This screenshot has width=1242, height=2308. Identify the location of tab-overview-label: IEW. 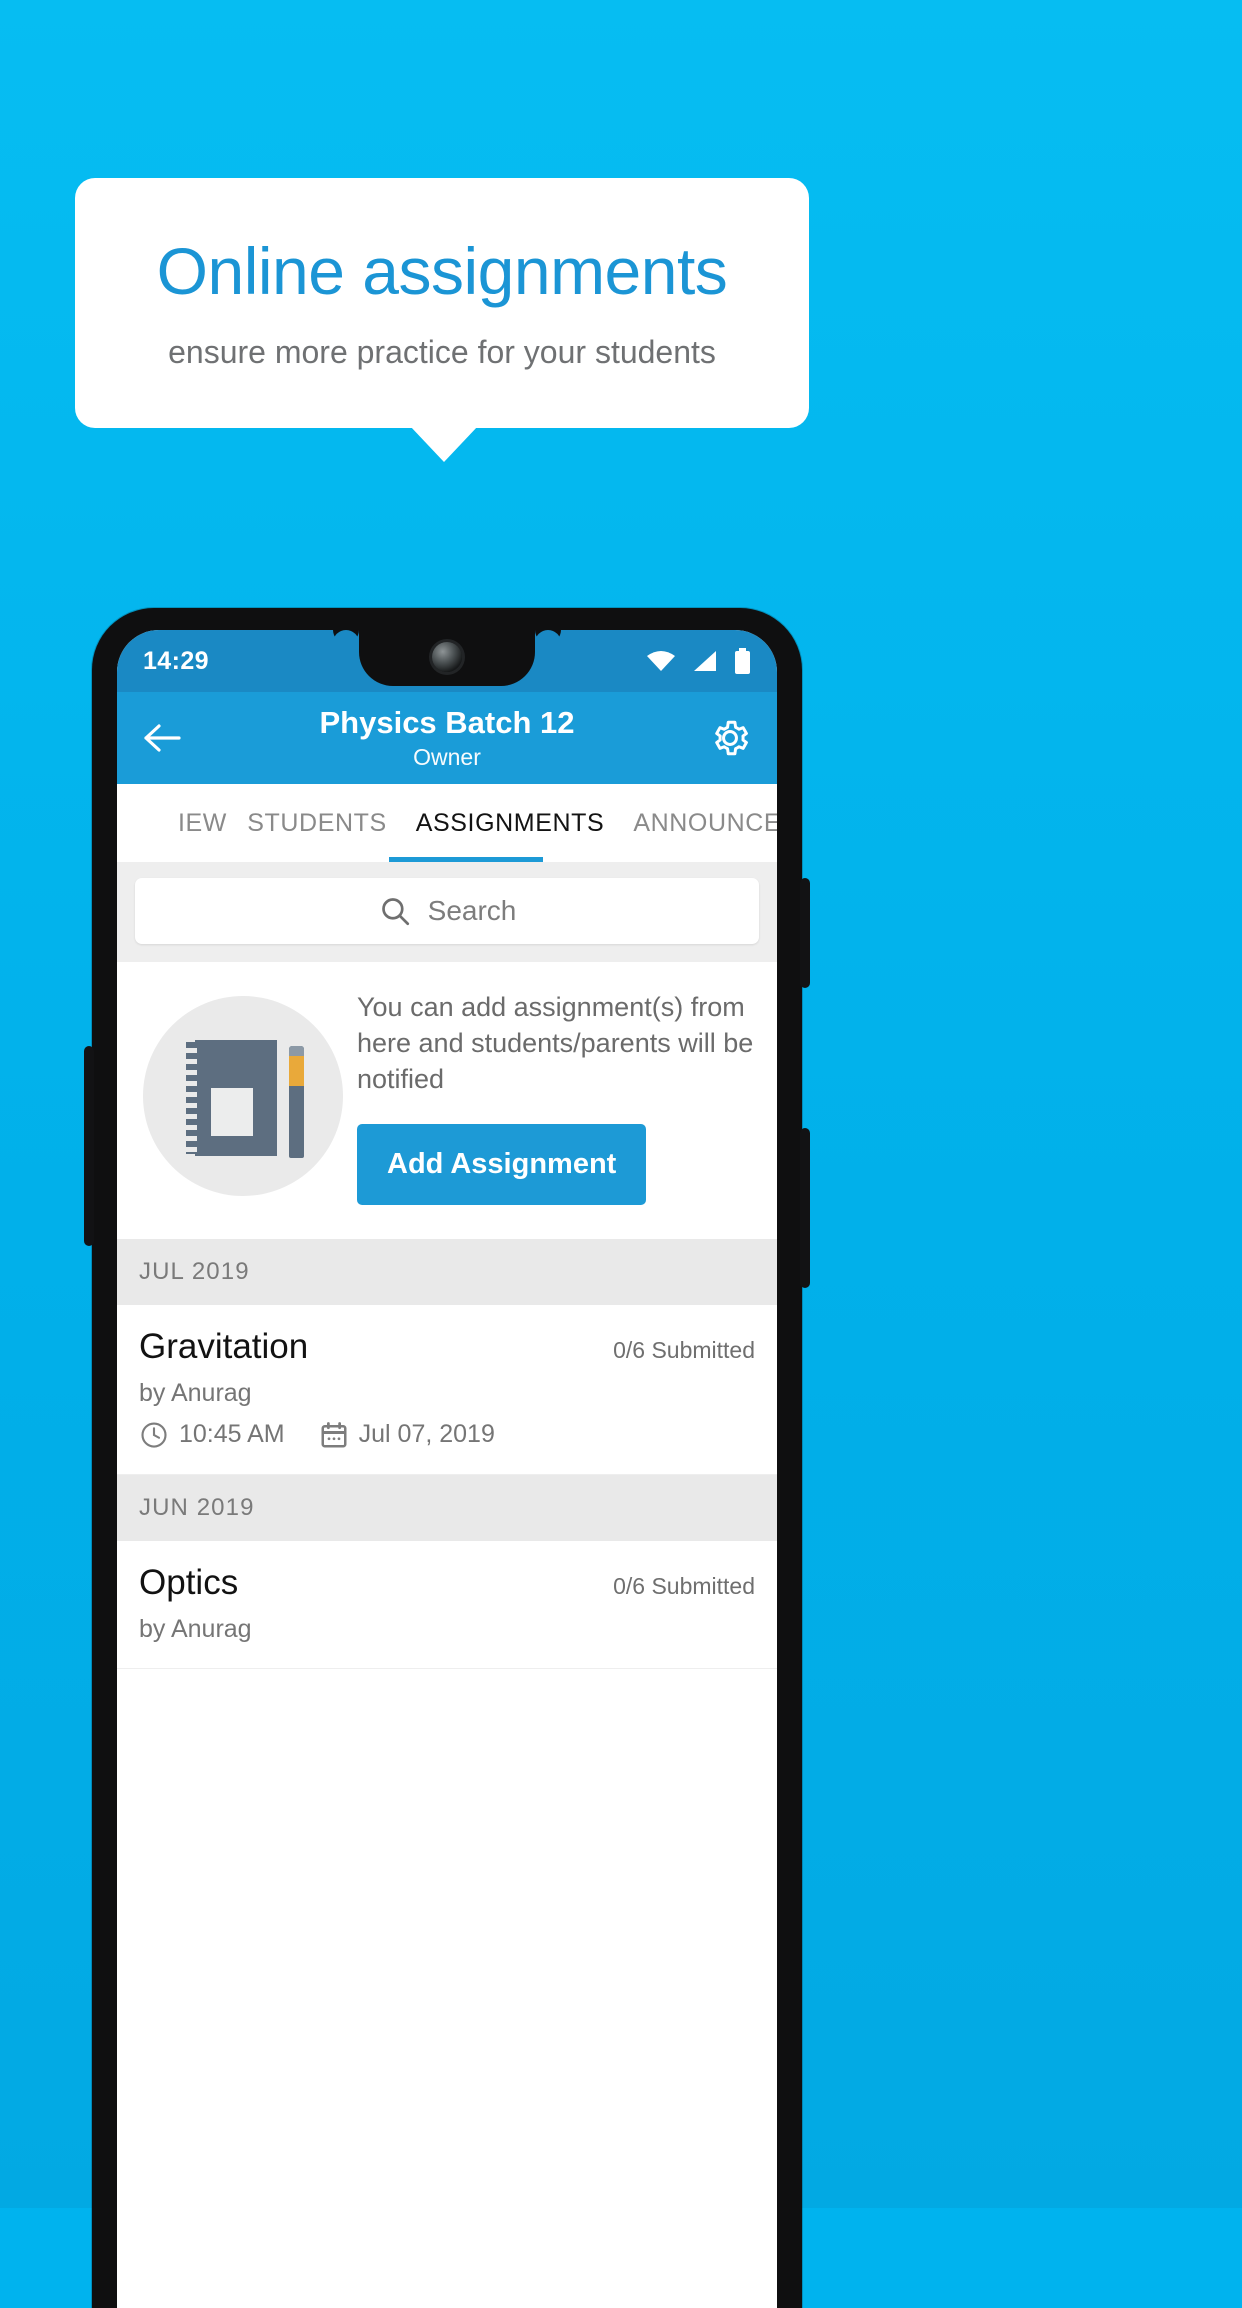
(202, 822).